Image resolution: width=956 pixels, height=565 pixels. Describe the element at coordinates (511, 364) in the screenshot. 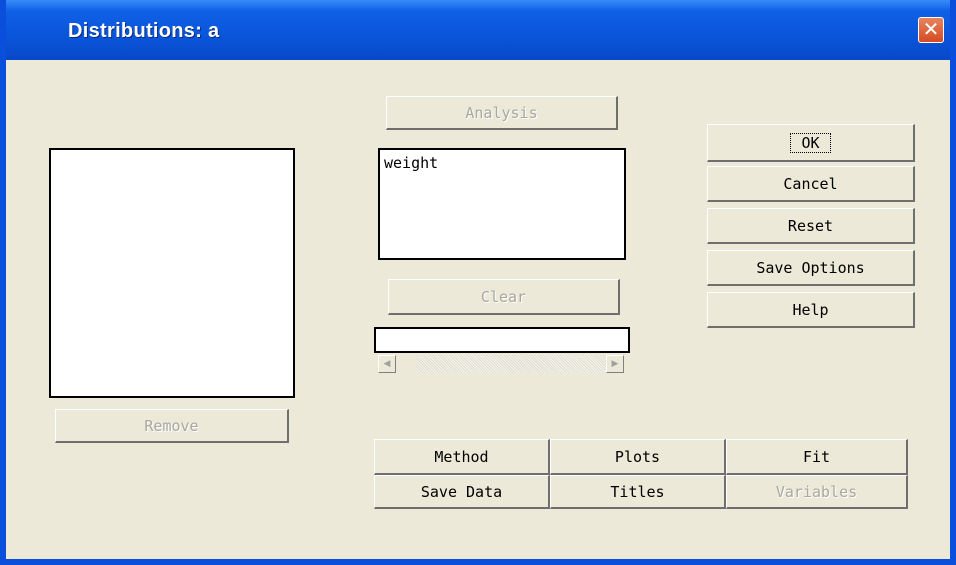

I see `scroll-track` at that location.